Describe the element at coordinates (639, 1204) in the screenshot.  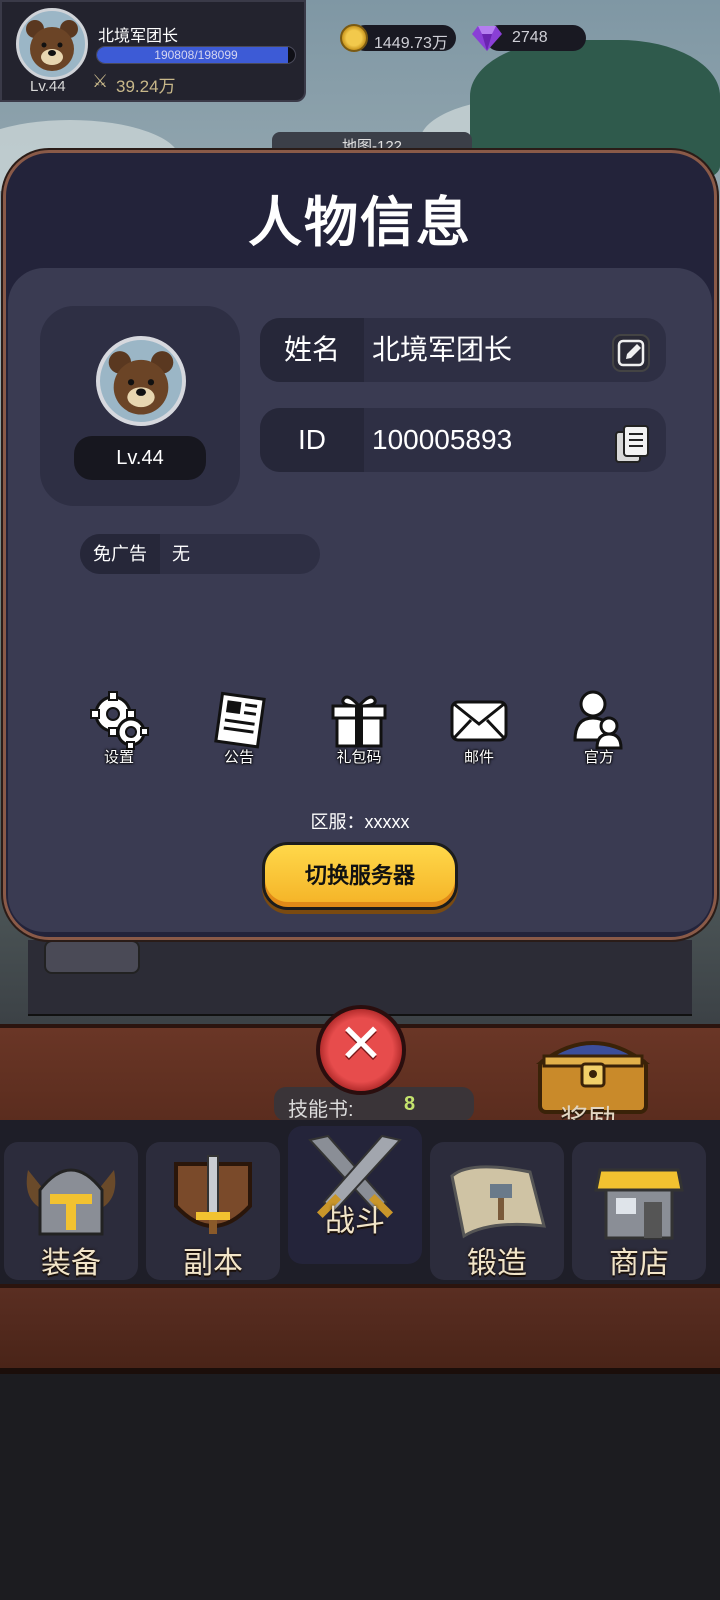
I see `shop-icon` at that location.